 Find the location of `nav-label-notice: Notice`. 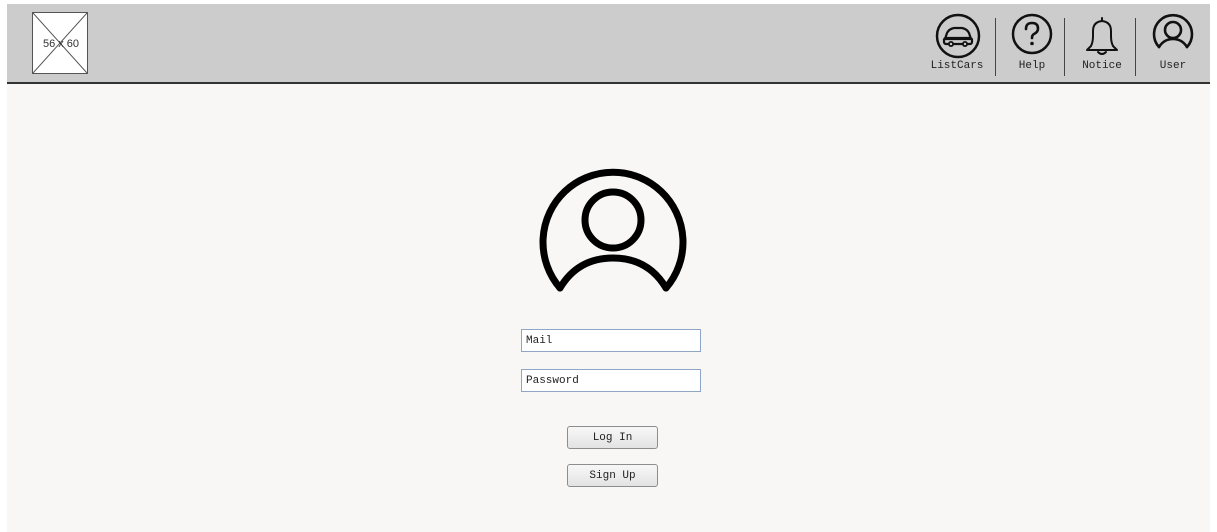

nav-label-notice: Notice is located at coordinates (1102, 66).